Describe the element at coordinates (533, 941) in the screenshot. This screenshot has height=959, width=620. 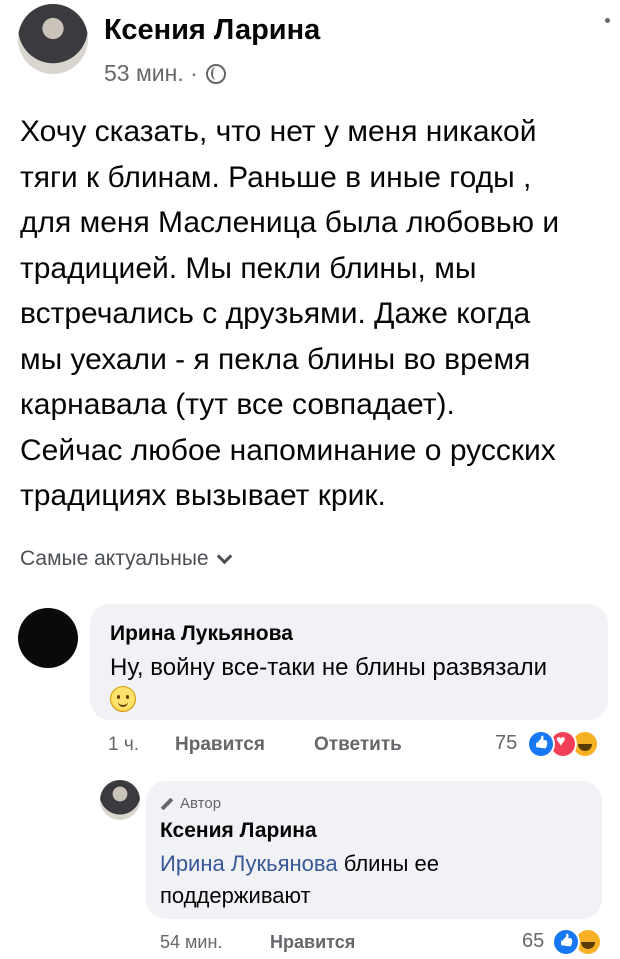
I see `reply-reaction-count: 65` at that location.